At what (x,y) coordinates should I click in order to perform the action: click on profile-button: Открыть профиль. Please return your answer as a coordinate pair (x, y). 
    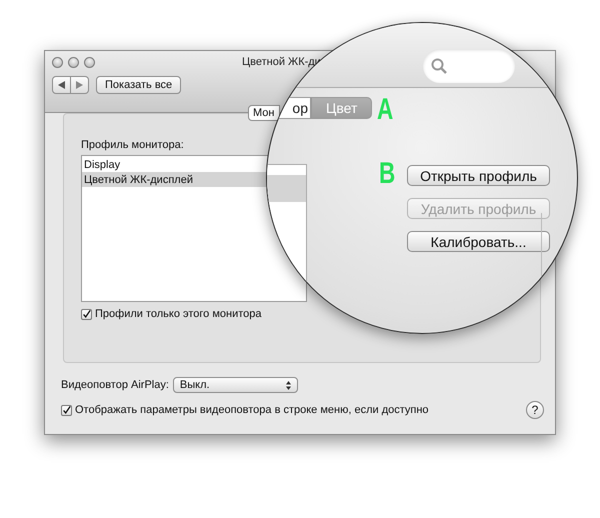
    Looking at the image, I should click on (478, 175).